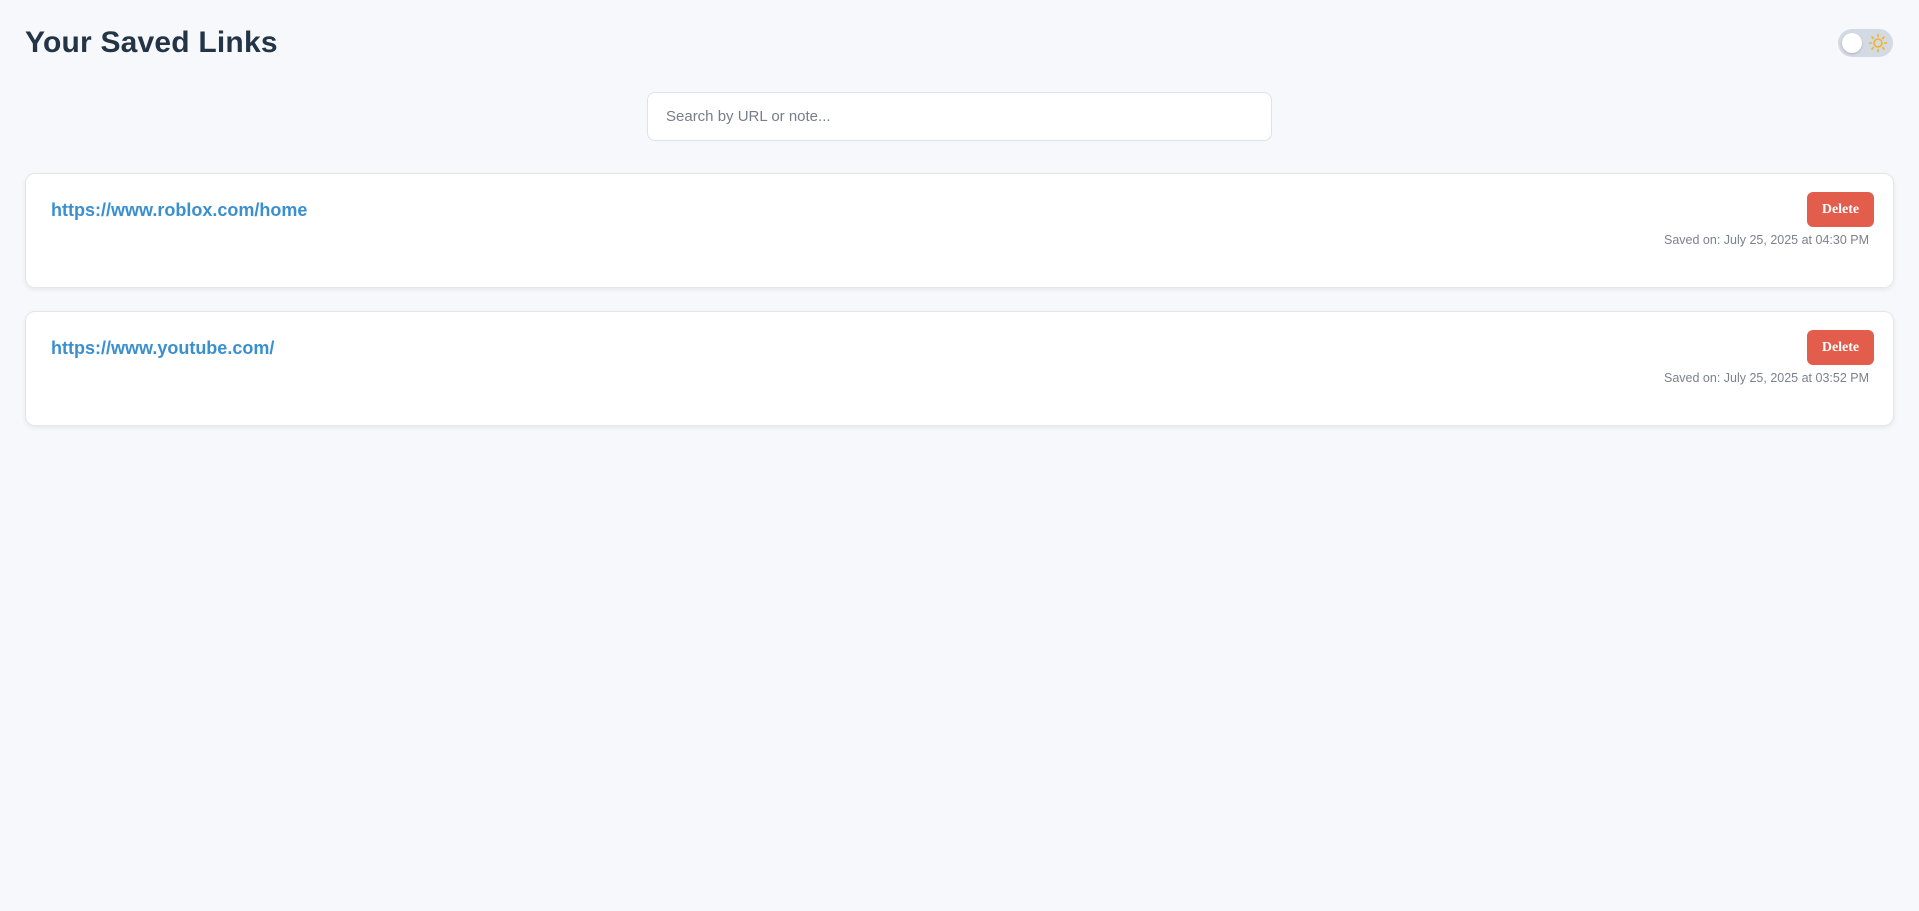 The width and height of the screenshot is (1919, 911). I want to click on theme-toggle, so click(1865, 43).